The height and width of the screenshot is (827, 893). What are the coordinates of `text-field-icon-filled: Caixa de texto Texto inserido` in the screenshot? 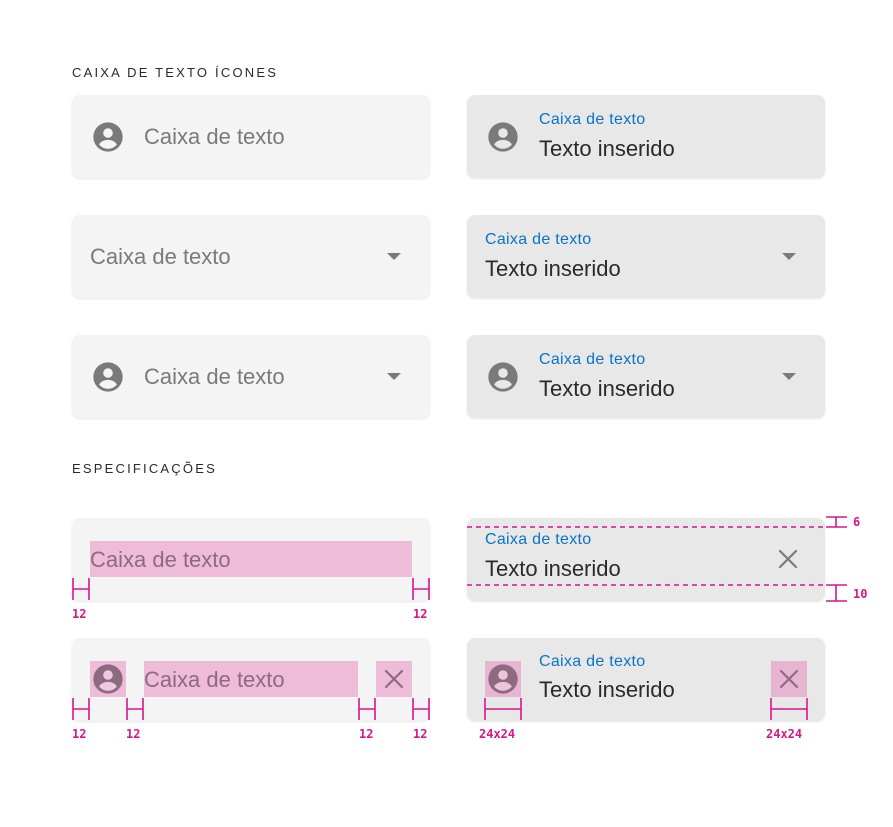 It's located at (646, 136).